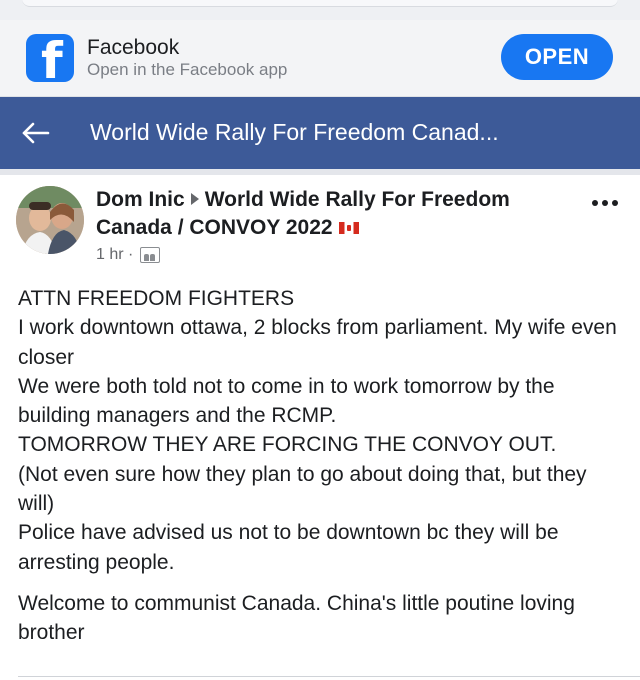 This screenshot has height=680, width=640. What do you see at coordinates (194, 199) in the screenshot?
I see `shared-to-arrow-icon` at bounding box center [194, 199].